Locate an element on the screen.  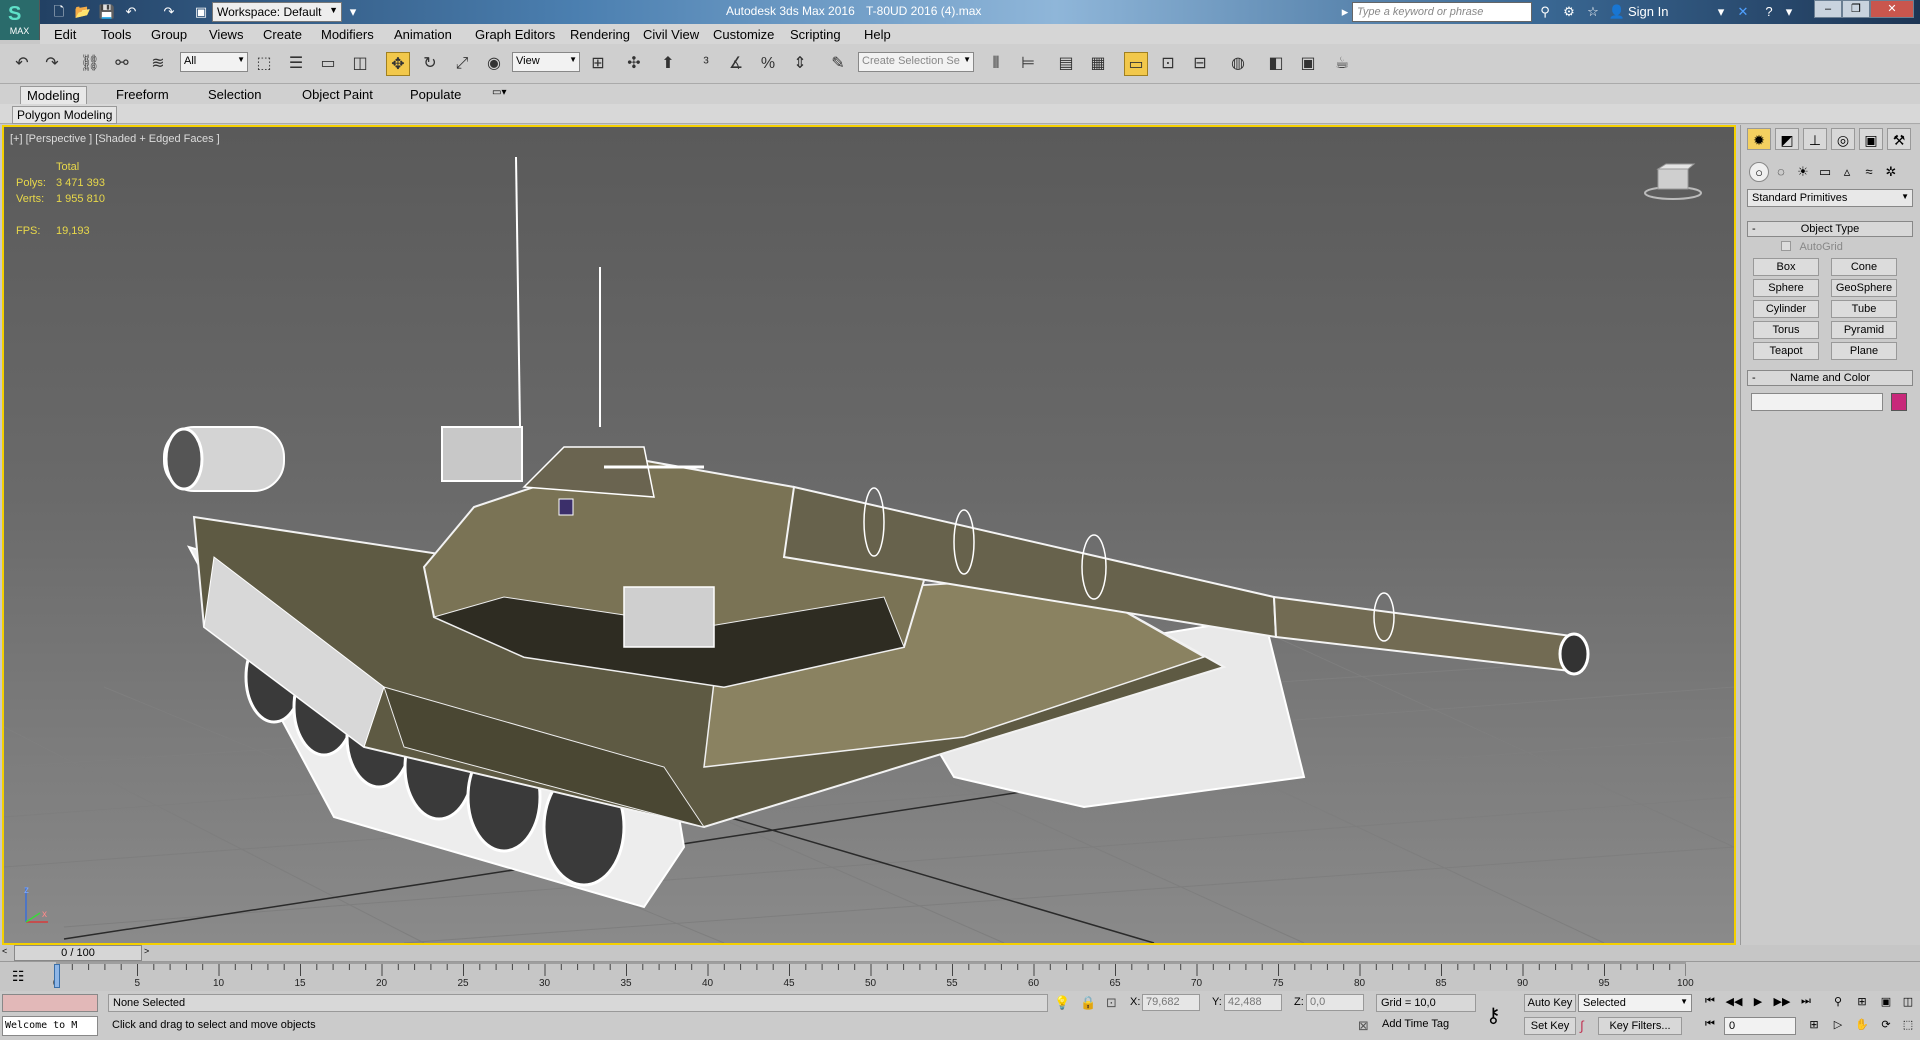
chevron-down-icon: ▾ is located at coordinates (1789, 12).